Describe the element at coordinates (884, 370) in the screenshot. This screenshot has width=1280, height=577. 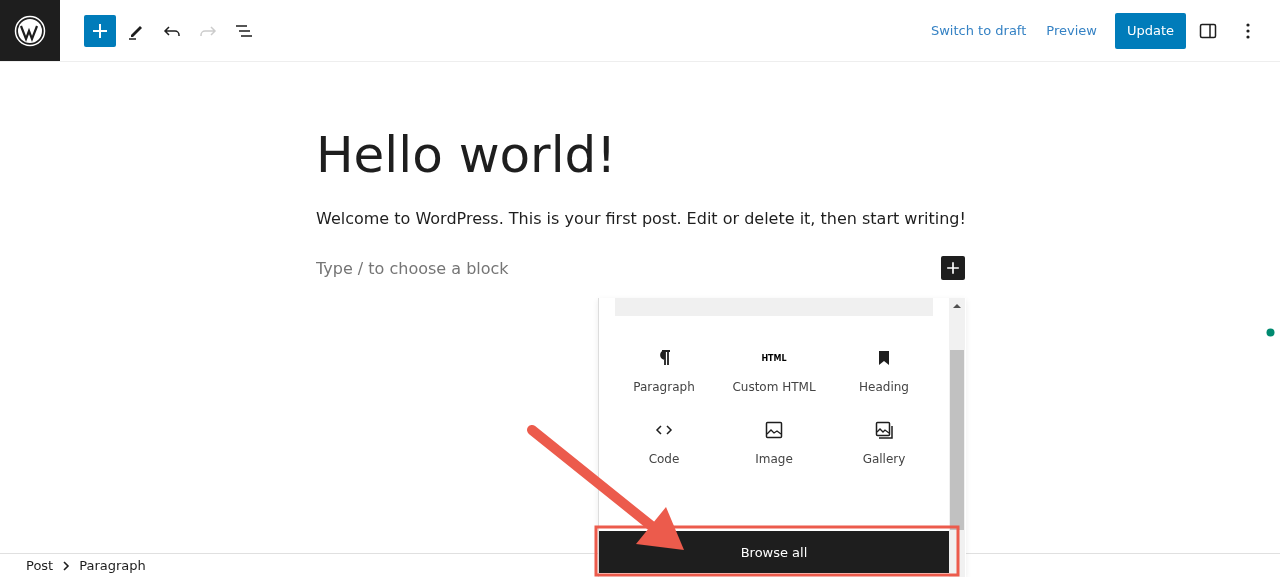
I see `block-option: Heading` at that location.